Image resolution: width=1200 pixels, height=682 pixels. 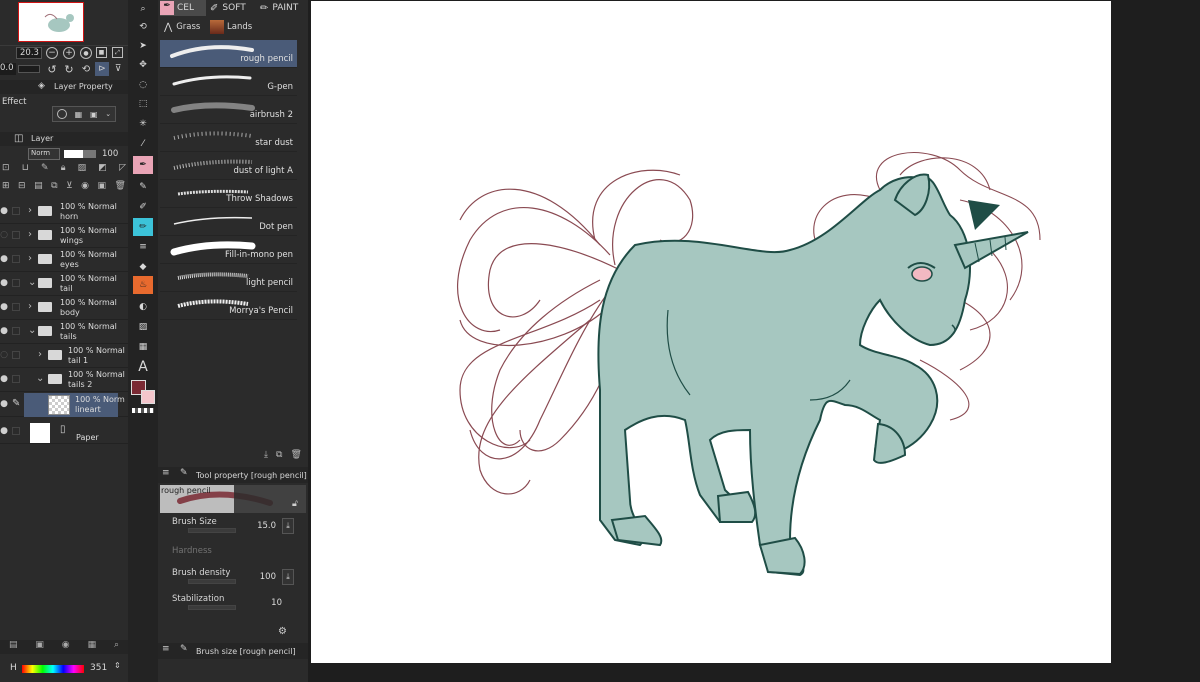 I want to click on zoom-tool-icon: ⌕, so click(x=143, y=9).